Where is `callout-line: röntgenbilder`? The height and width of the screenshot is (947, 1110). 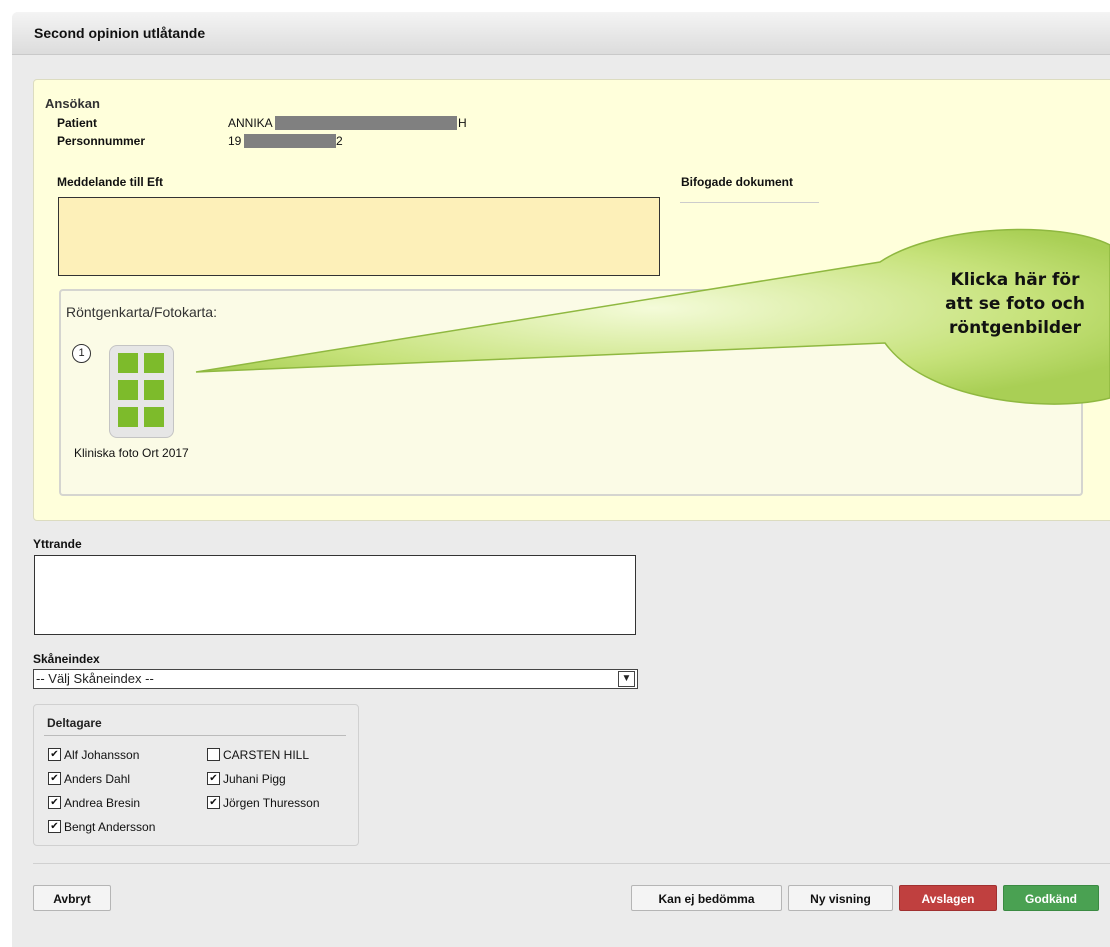 callout-line: röntgenbilder is located at coordinates (1015, 328).